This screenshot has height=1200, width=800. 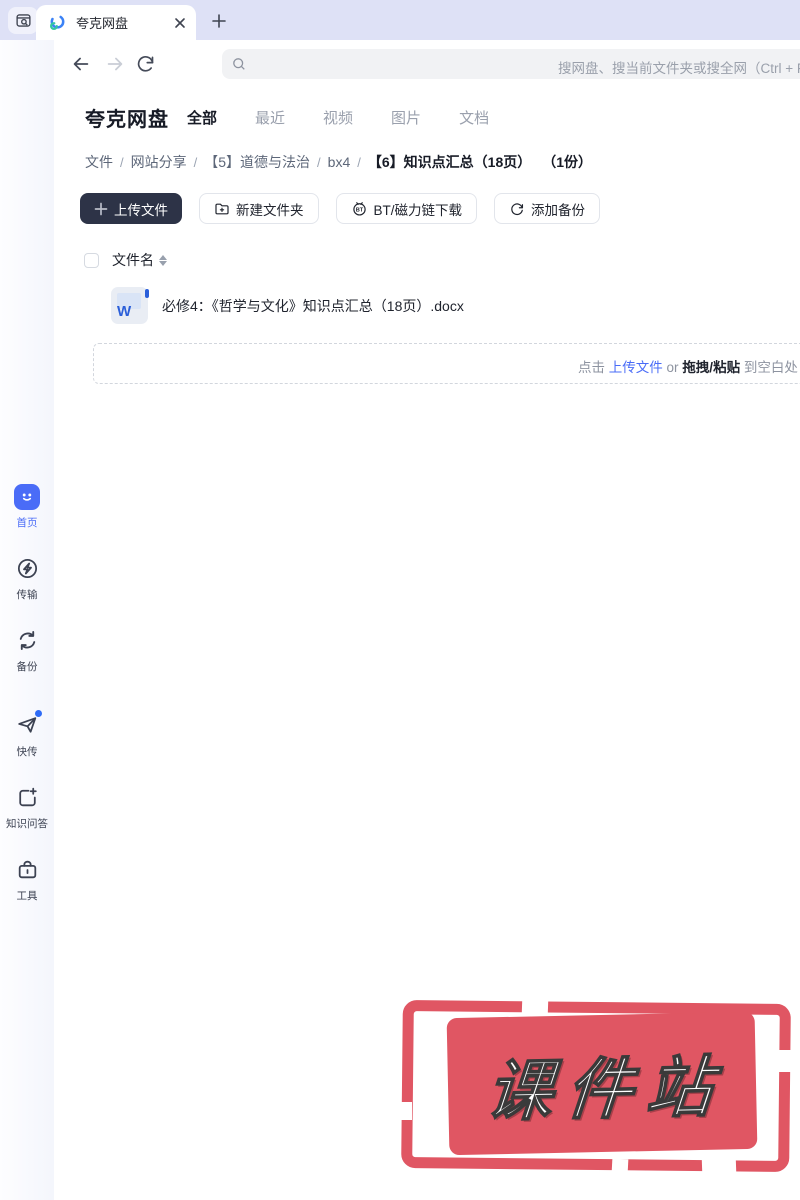 What do you see at coordinates (38, 713) in the screenshot?
I see `notification-dot` at bounding box center [38, 713].